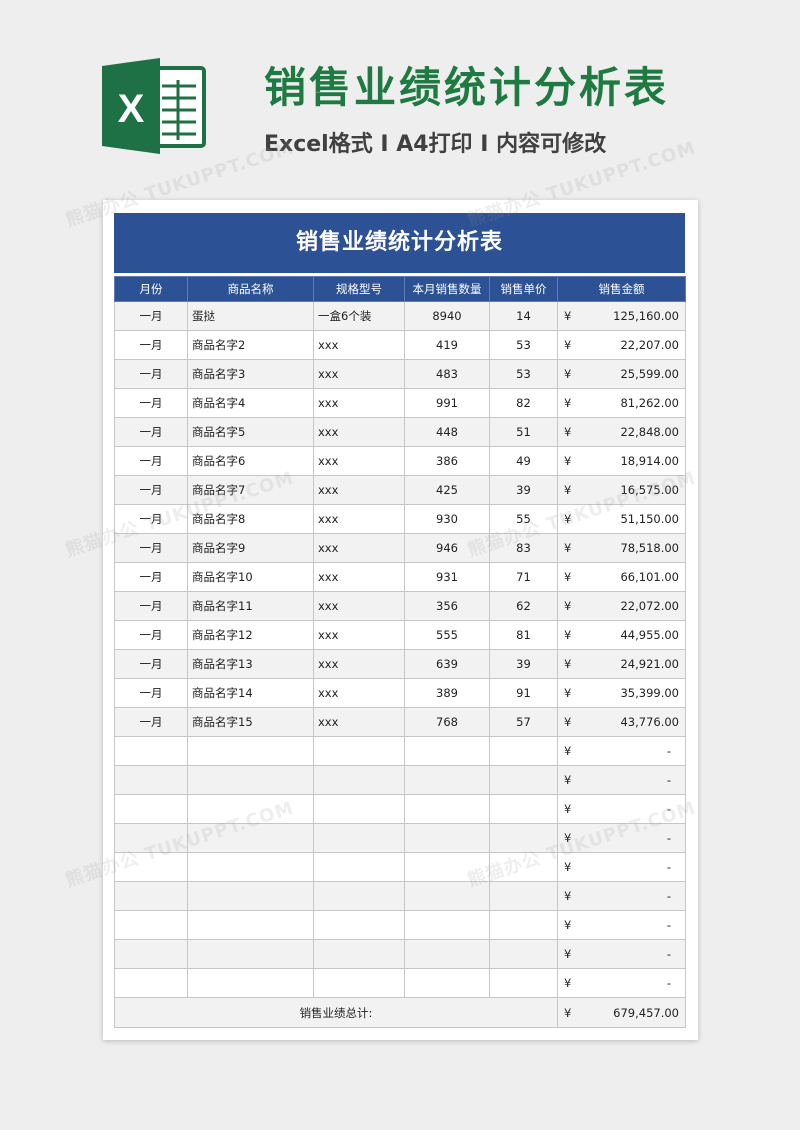  Describe the element at coordinates (447, 403) in the screenshot. I see `cell-quantity: 991` at that location.